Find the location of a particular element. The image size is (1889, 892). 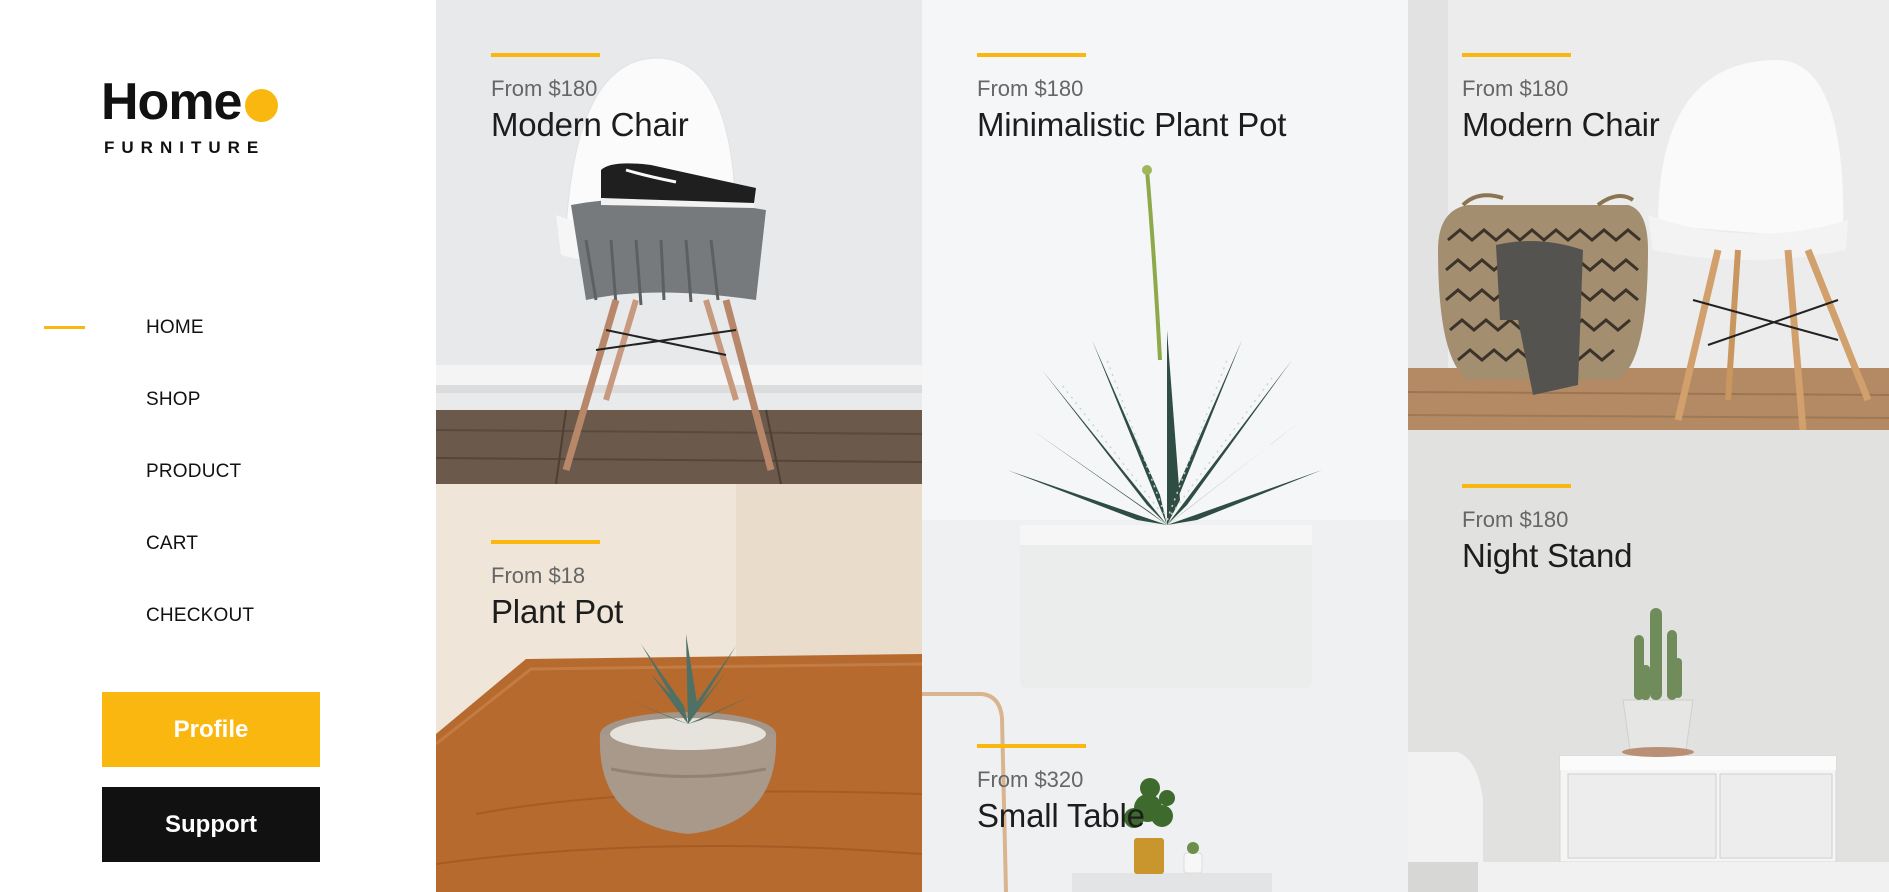

succulent-on-table-image is located at coordinates (679, 688).